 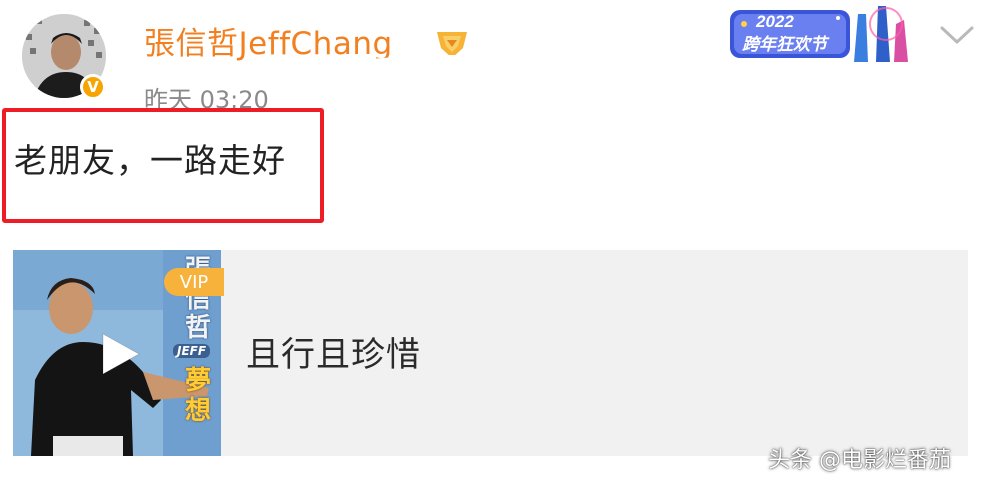 I want to click on watermark: 头条 @电影烂番茄, so click(x=859, y=460).